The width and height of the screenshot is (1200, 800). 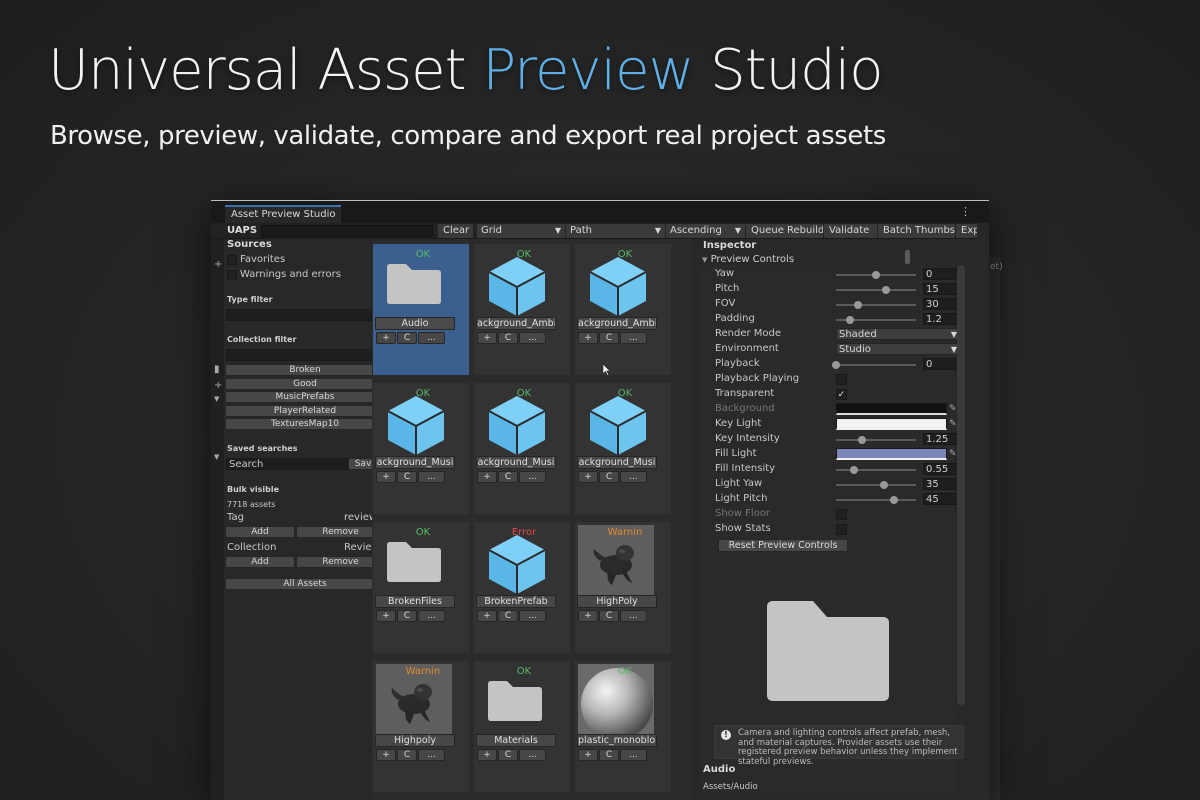 What do you see at coordinates (260, 532) in the screenshot?
I see `tag-add-button: Add` at bounding box center [260, 532].